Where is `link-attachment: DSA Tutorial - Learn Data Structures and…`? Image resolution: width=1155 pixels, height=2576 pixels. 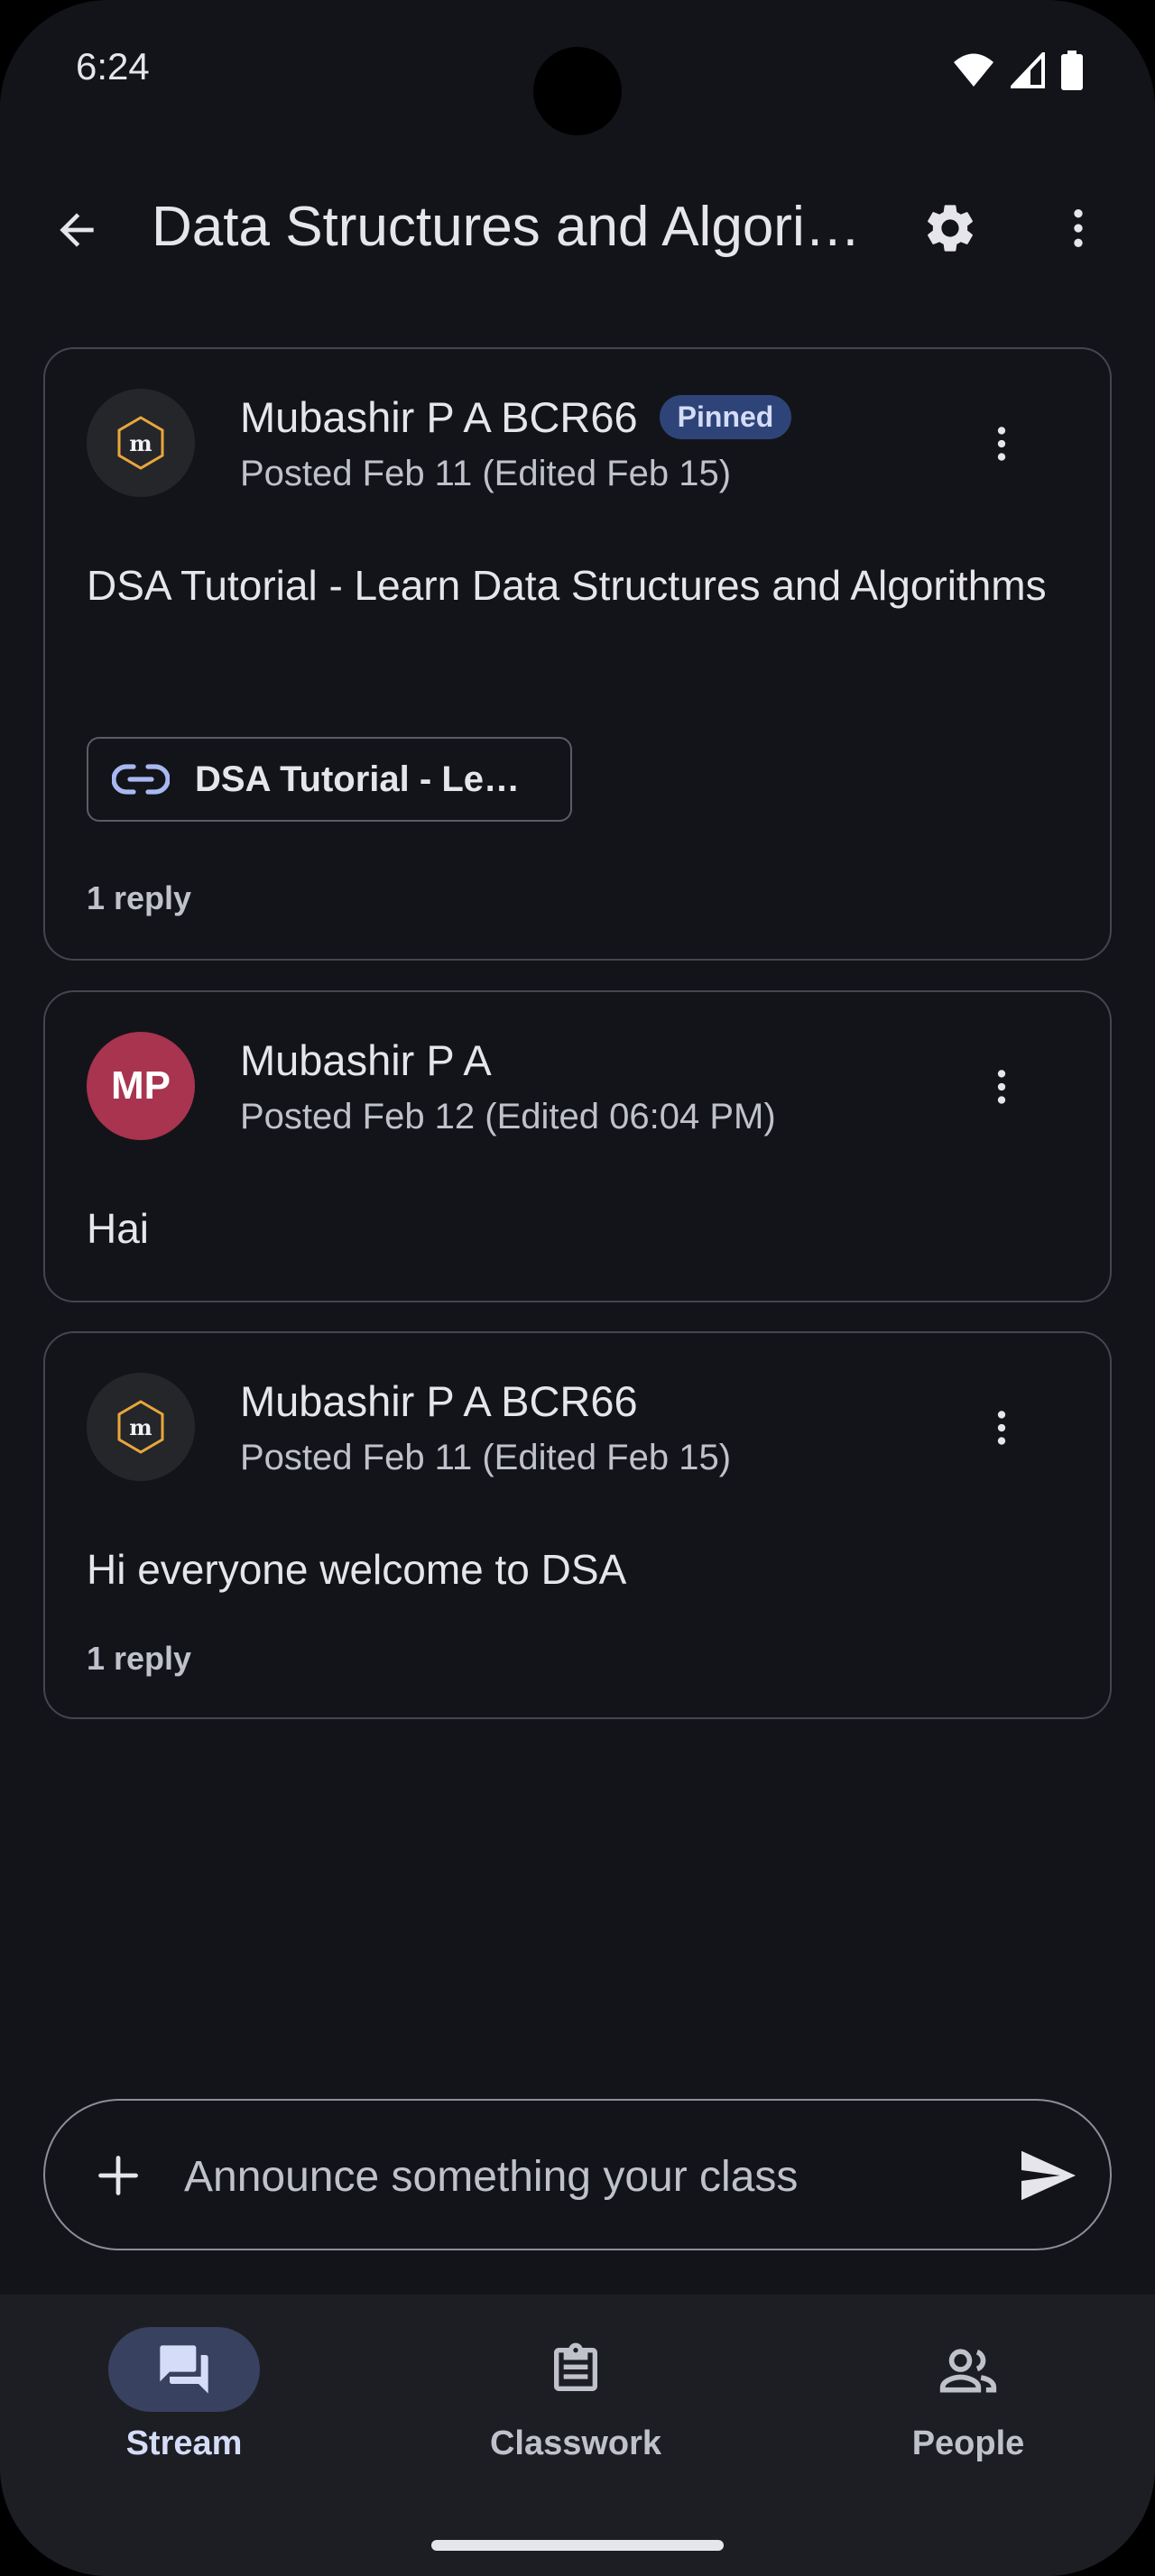 link-attachment: DSA Tutorial - Learn Data Structures and… is located at coordinates (329, 779).